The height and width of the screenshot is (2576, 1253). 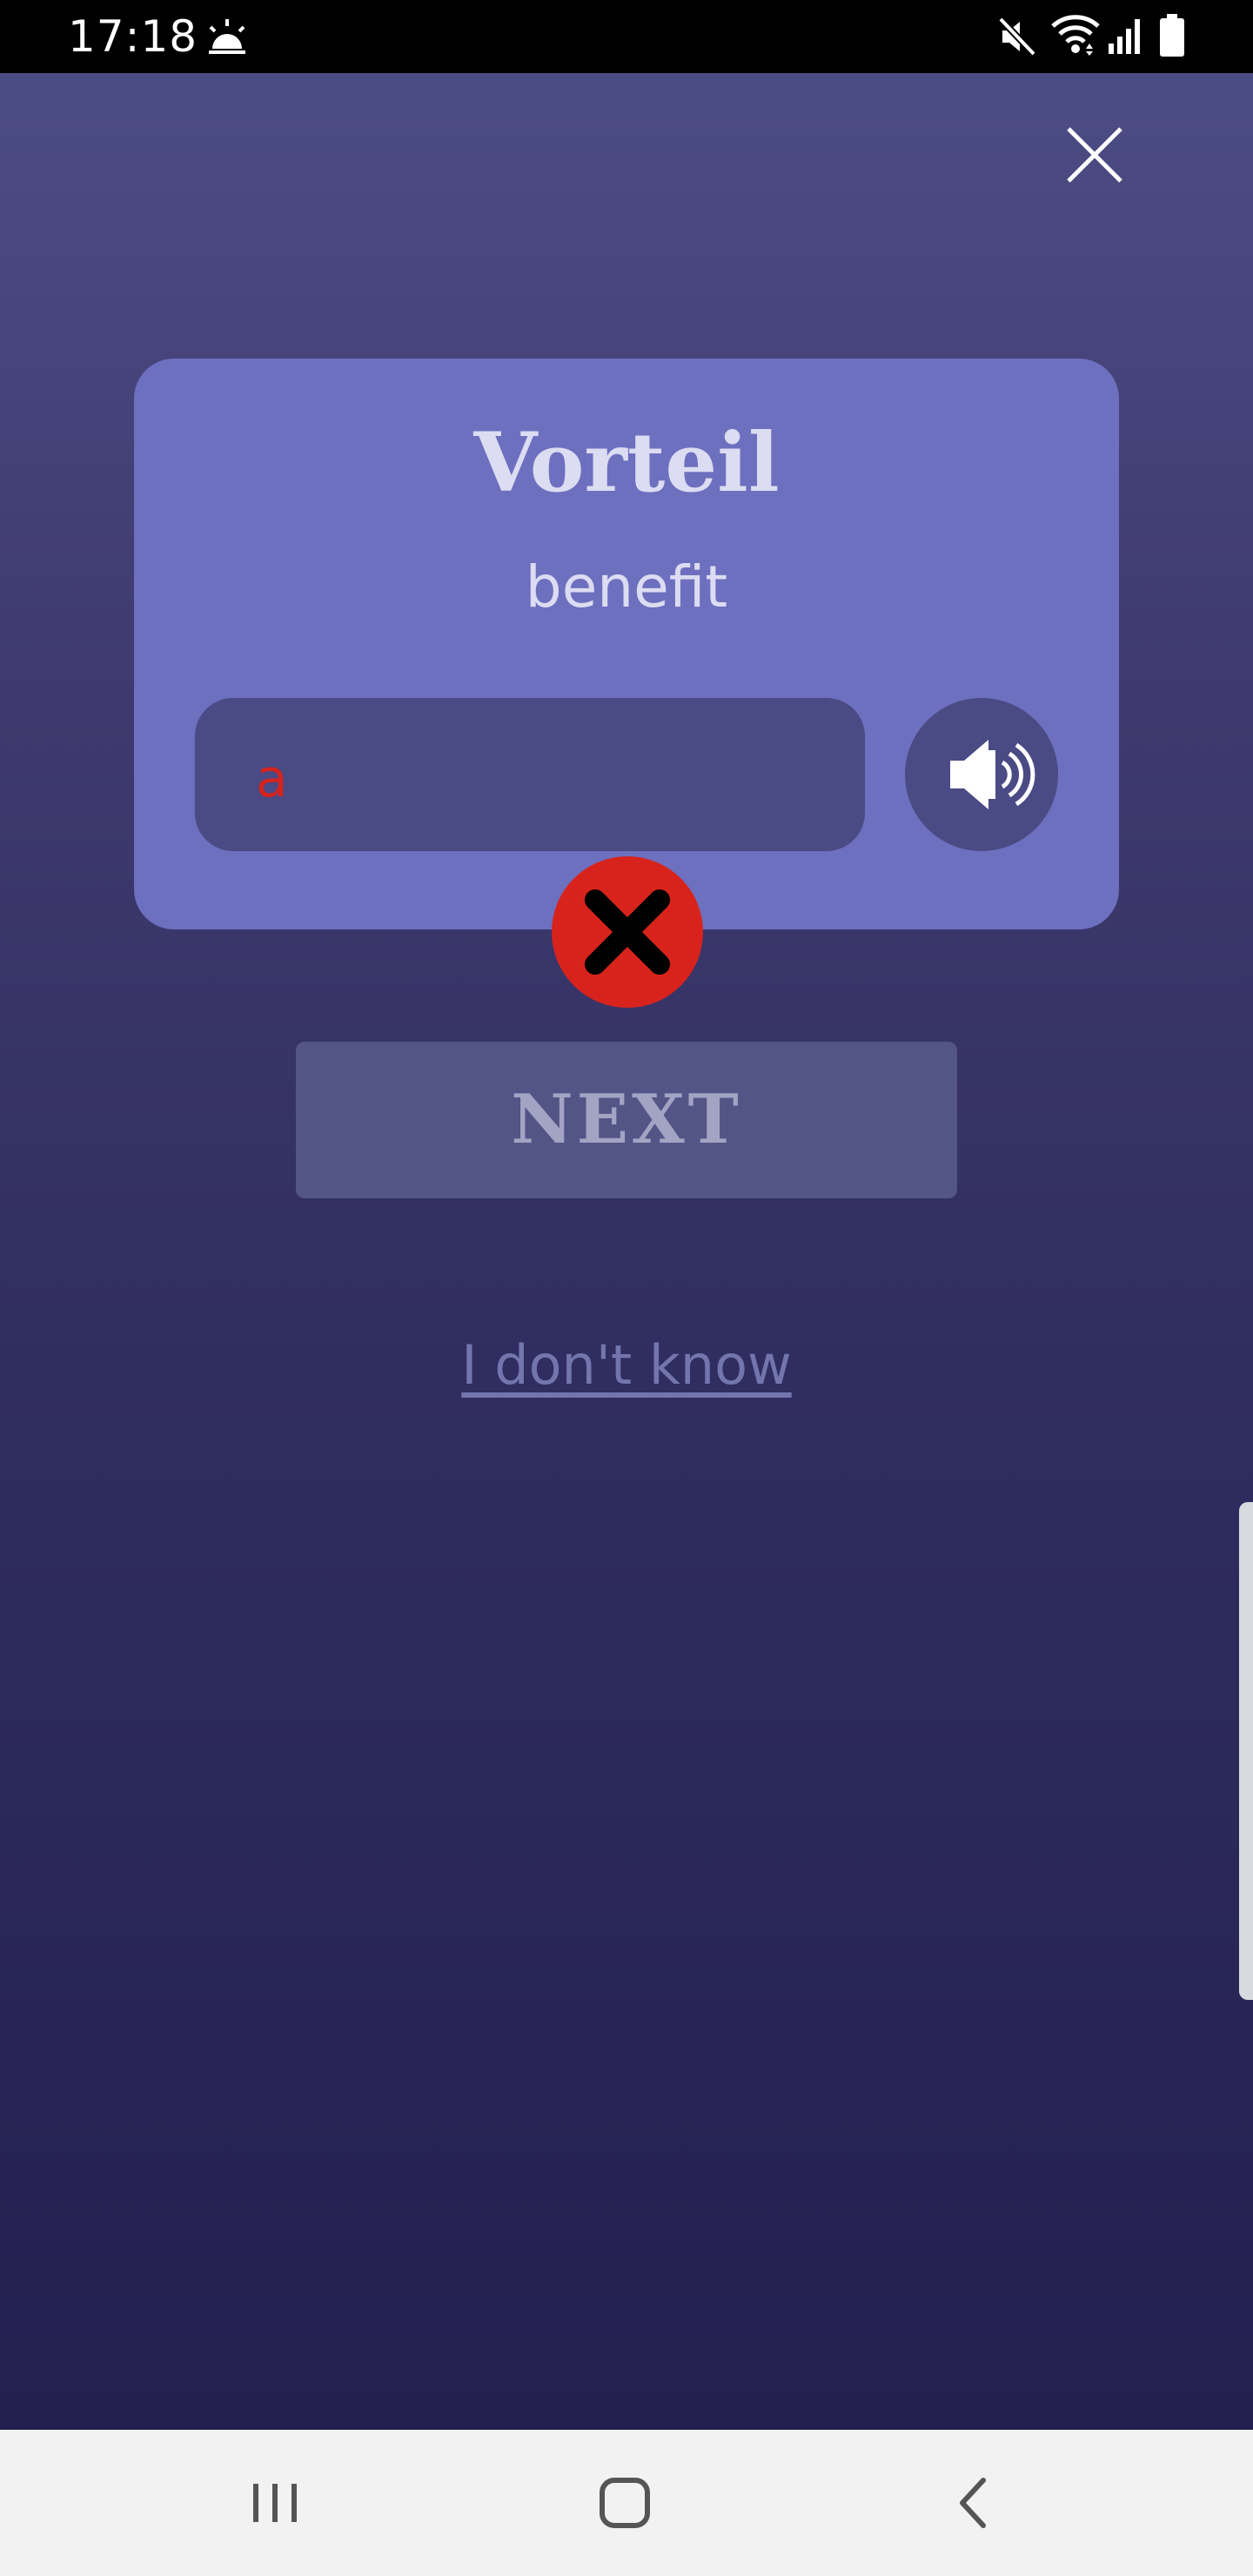 I want to click on home-button, so click(x=624, y=2502).